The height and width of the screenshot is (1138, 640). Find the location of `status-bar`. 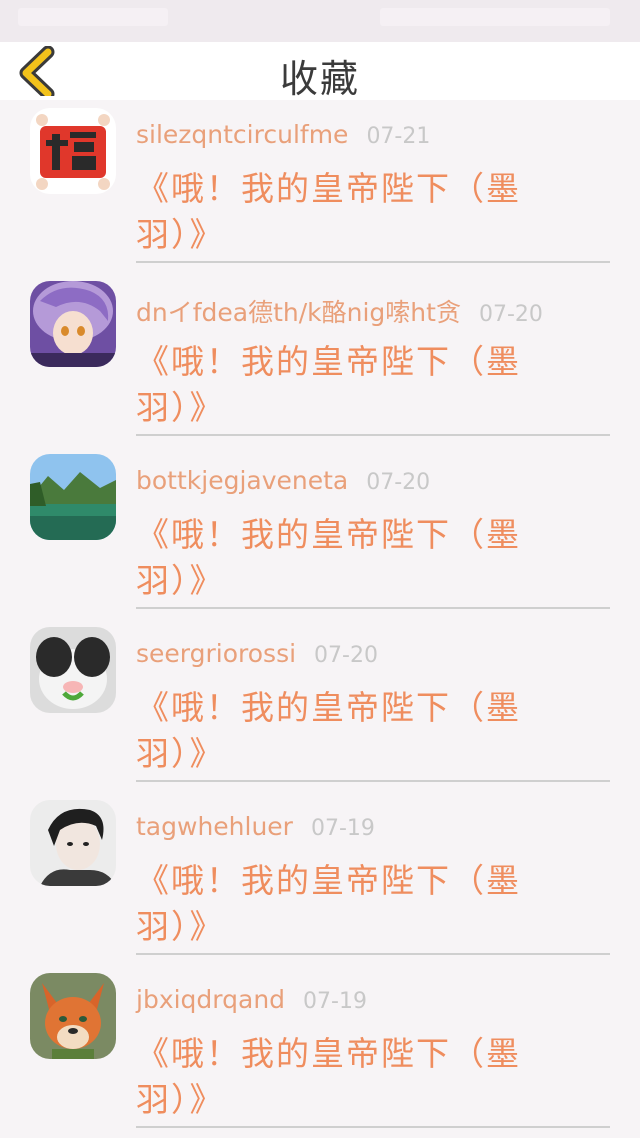

status-bar is located at coordinates (320, 21).